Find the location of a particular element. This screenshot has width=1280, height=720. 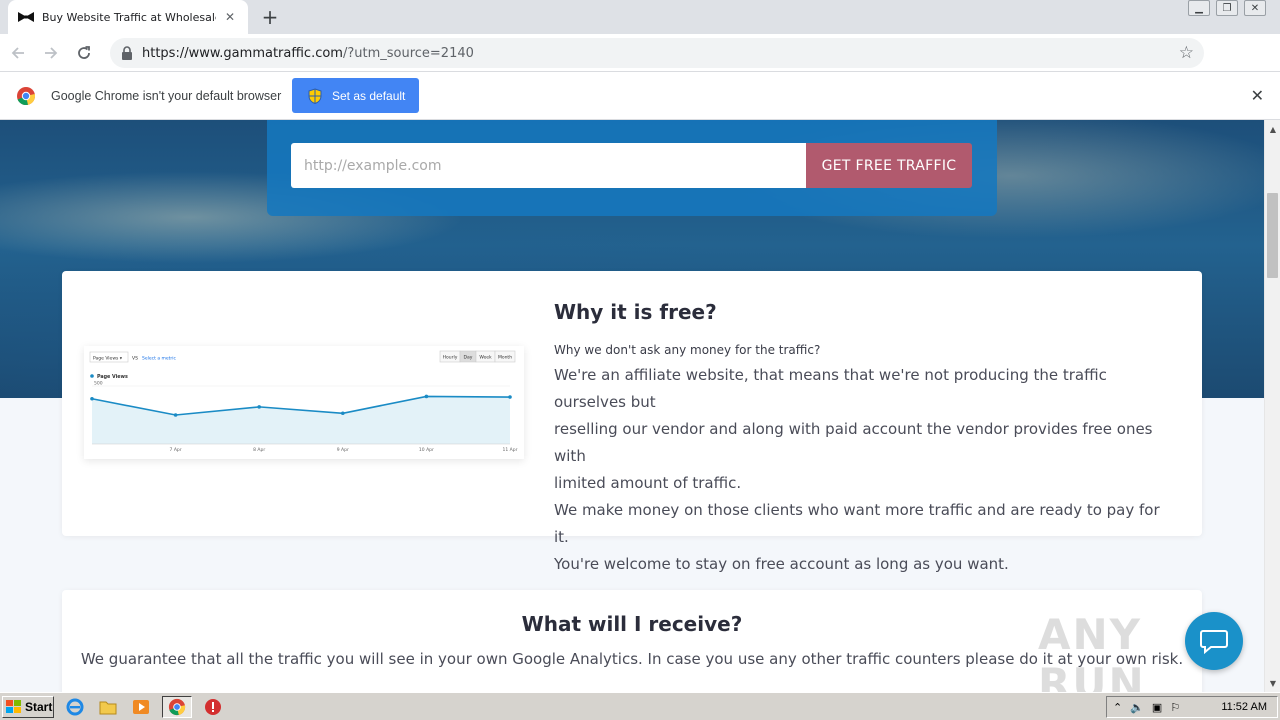

chrome-logo-icon is located at coordinates (26, 95).